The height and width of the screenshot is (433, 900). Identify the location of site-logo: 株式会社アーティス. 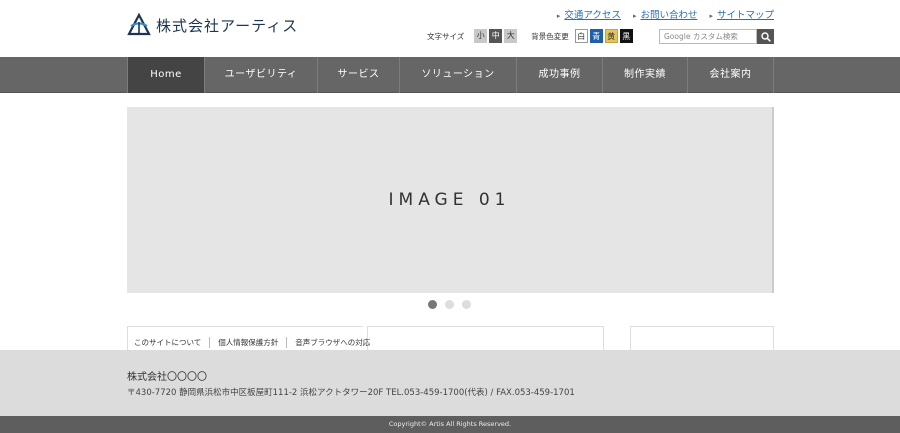
(212, 25).